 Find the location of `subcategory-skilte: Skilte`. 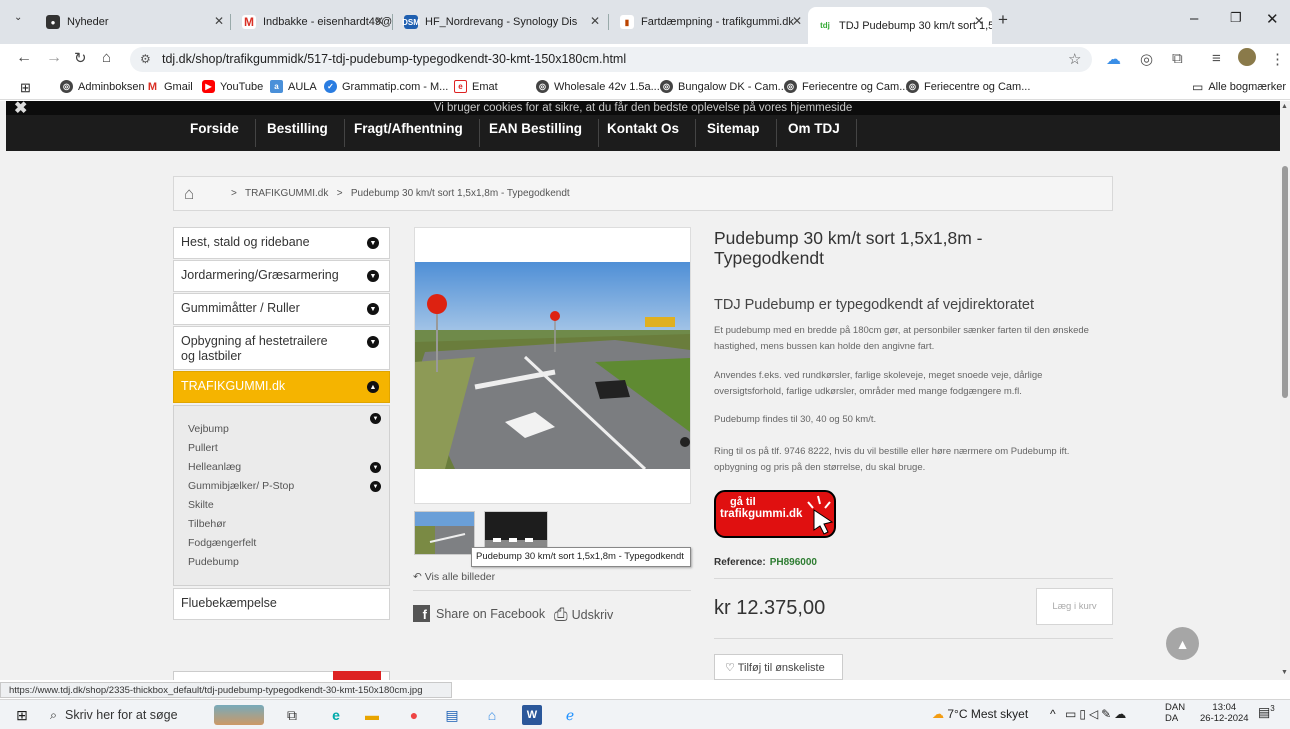

subcategory-skilte: Skilte is located at coordinates (201, 505).